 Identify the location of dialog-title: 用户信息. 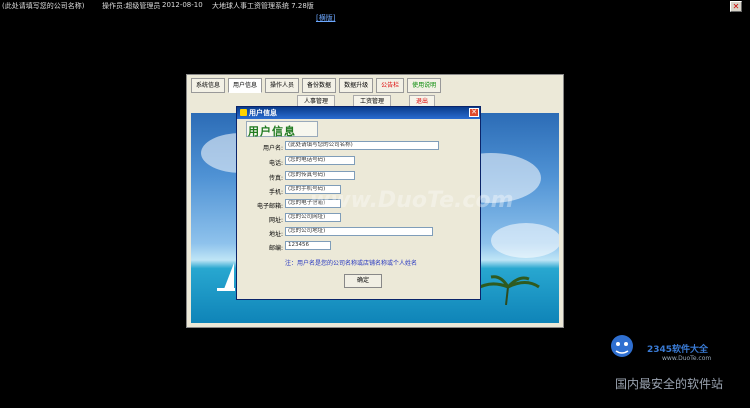
(263, 113).